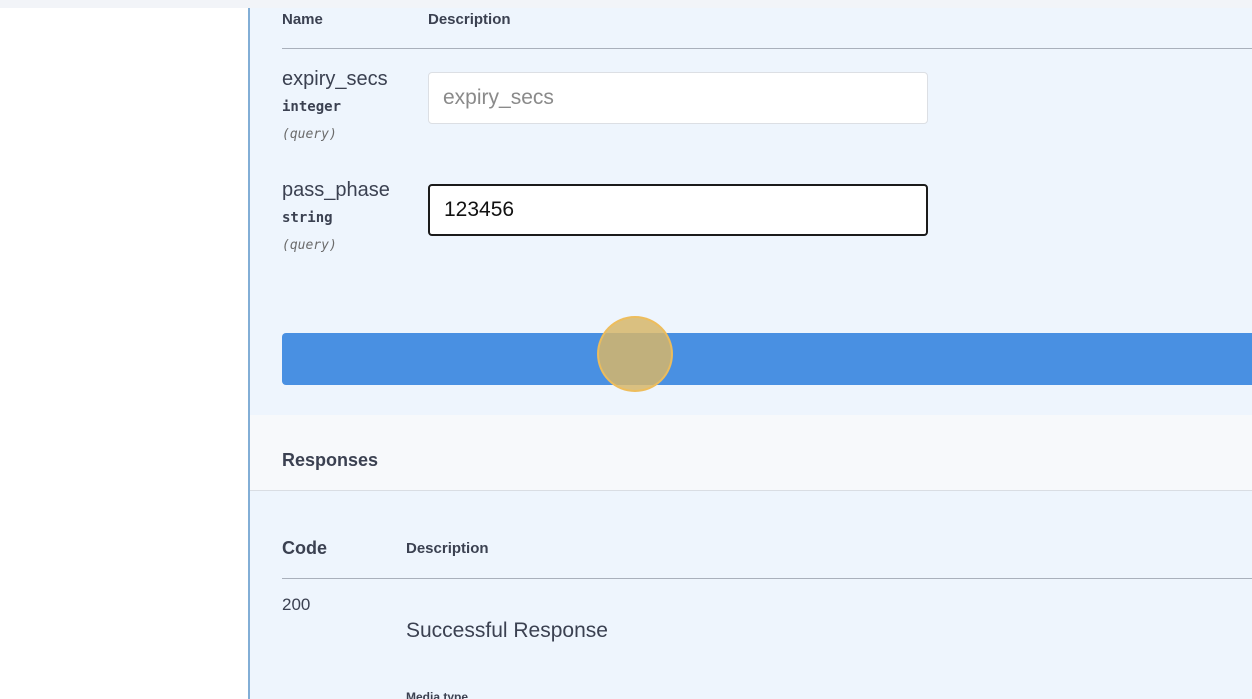 The height and width of the screenshot is (699, 1252). Describe the element at coordinates (296, 604) in the screenshot. I see `response-code: 200` at that location.